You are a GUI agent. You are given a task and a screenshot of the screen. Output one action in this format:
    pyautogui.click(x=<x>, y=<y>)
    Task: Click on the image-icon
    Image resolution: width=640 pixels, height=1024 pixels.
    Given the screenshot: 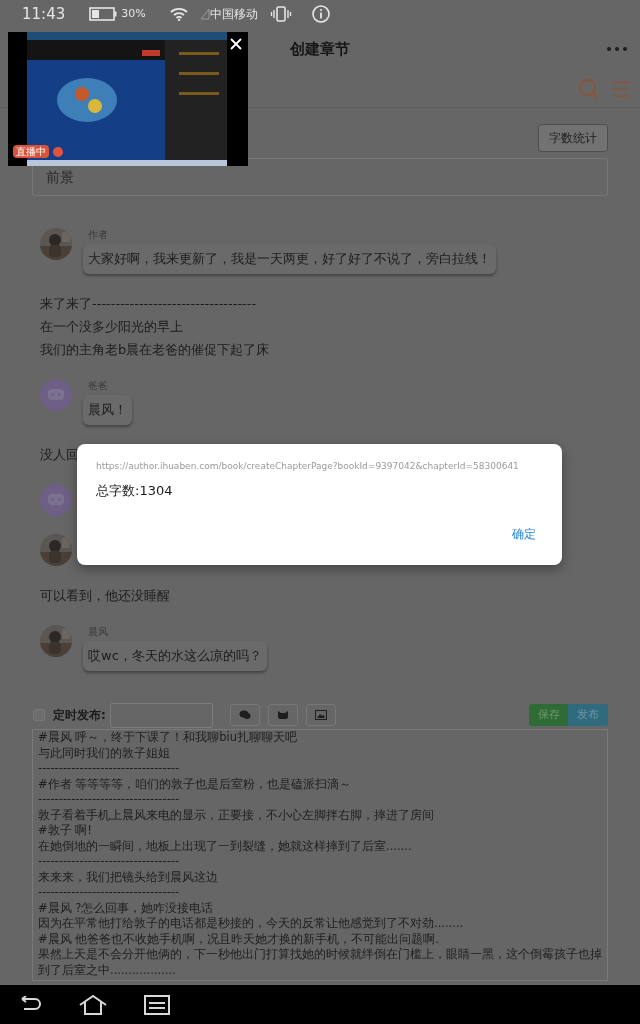 What is the action you would take?
    pyautogui.click(x=320, y=715)
    